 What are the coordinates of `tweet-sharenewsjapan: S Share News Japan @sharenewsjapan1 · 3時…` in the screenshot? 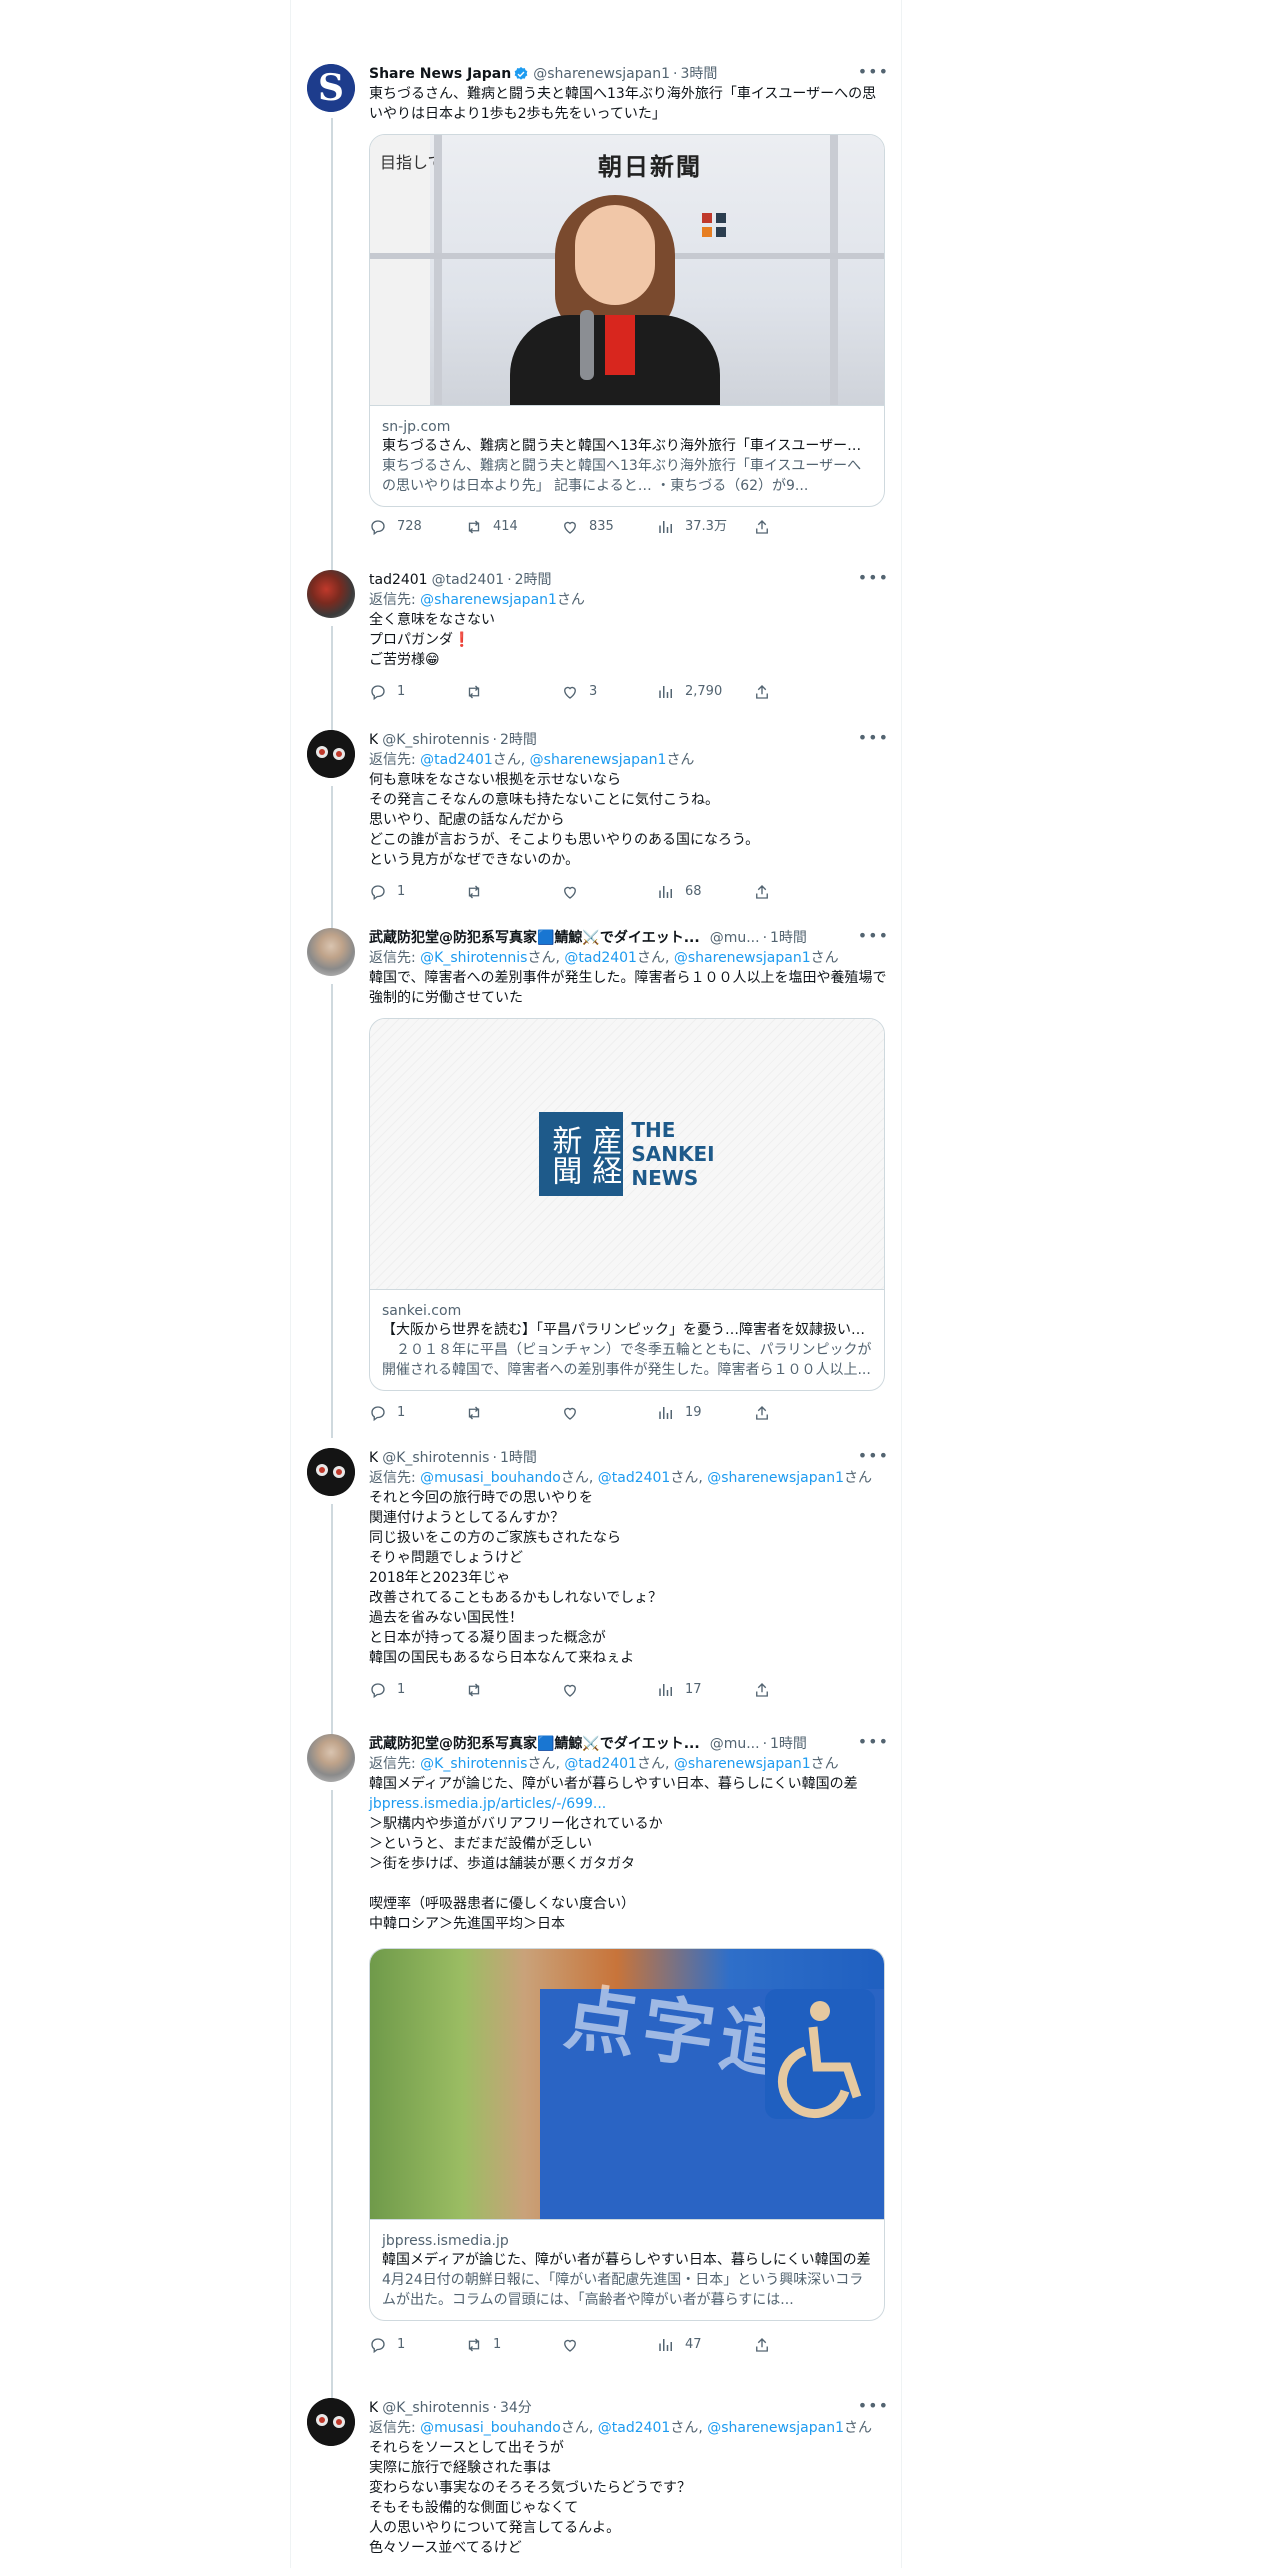 It's located at (597, 314).